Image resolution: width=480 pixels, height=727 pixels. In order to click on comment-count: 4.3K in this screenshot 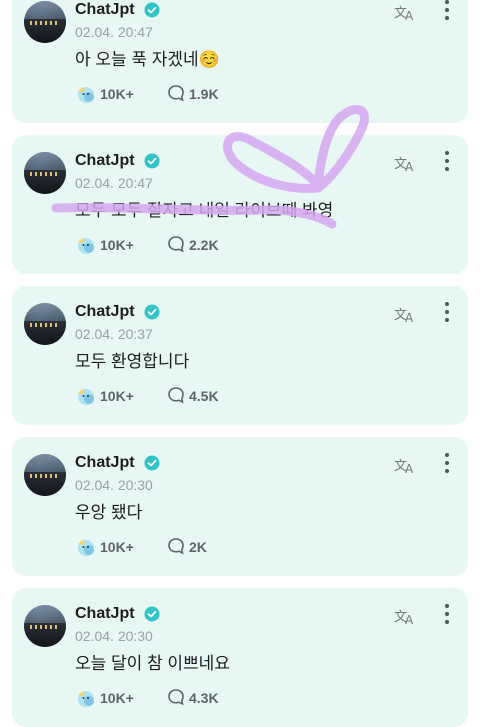, I will do `click(204, 698)`.